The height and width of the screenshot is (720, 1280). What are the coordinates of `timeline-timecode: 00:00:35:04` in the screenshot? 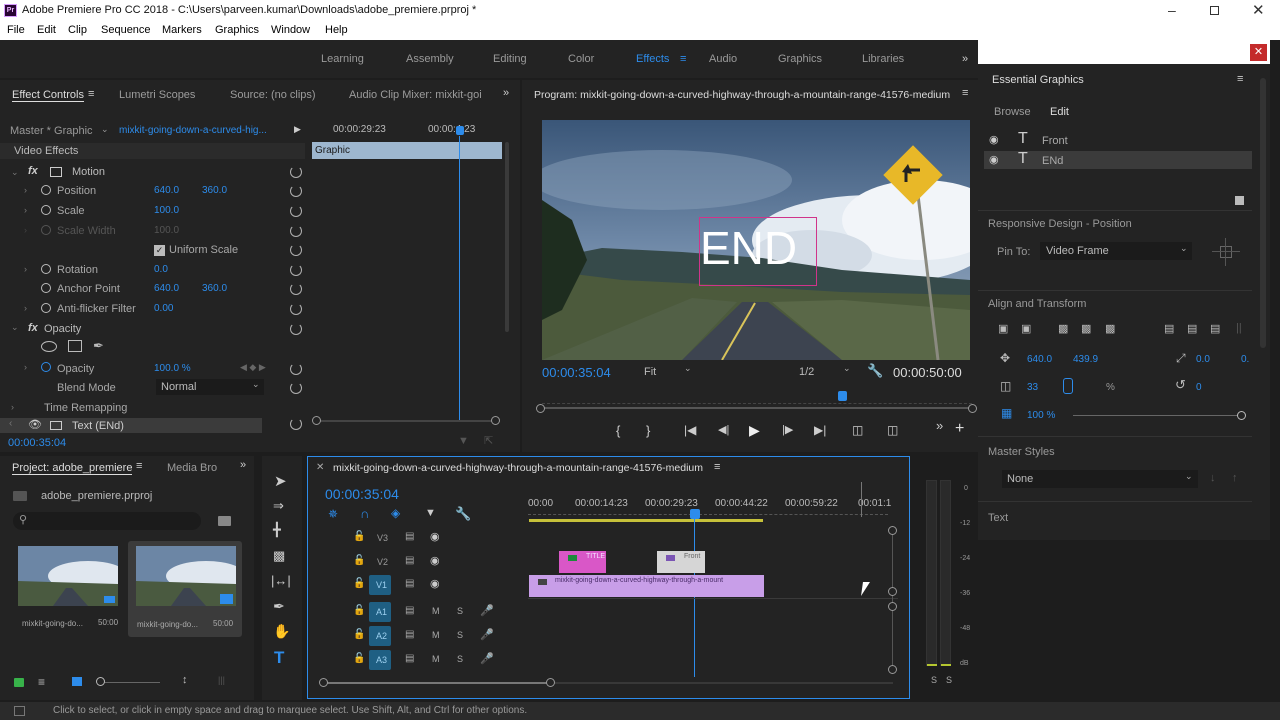 It's located at (362, 494).